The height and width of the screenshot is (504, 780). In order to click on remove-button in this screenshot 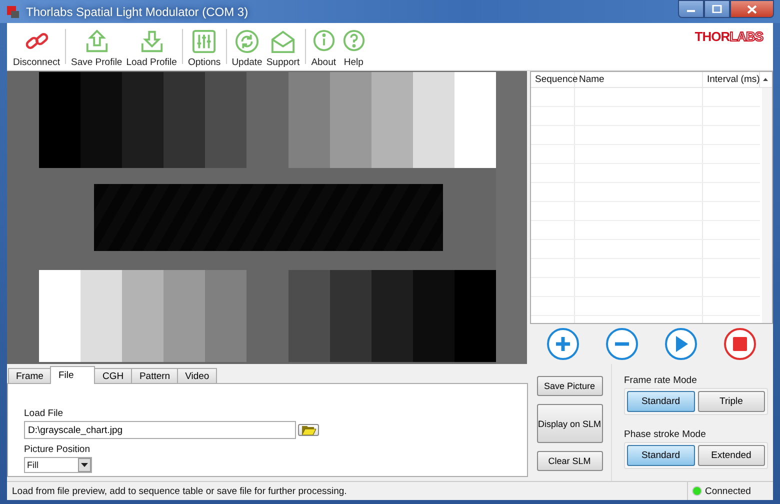, I will do `click(622, 344)`.